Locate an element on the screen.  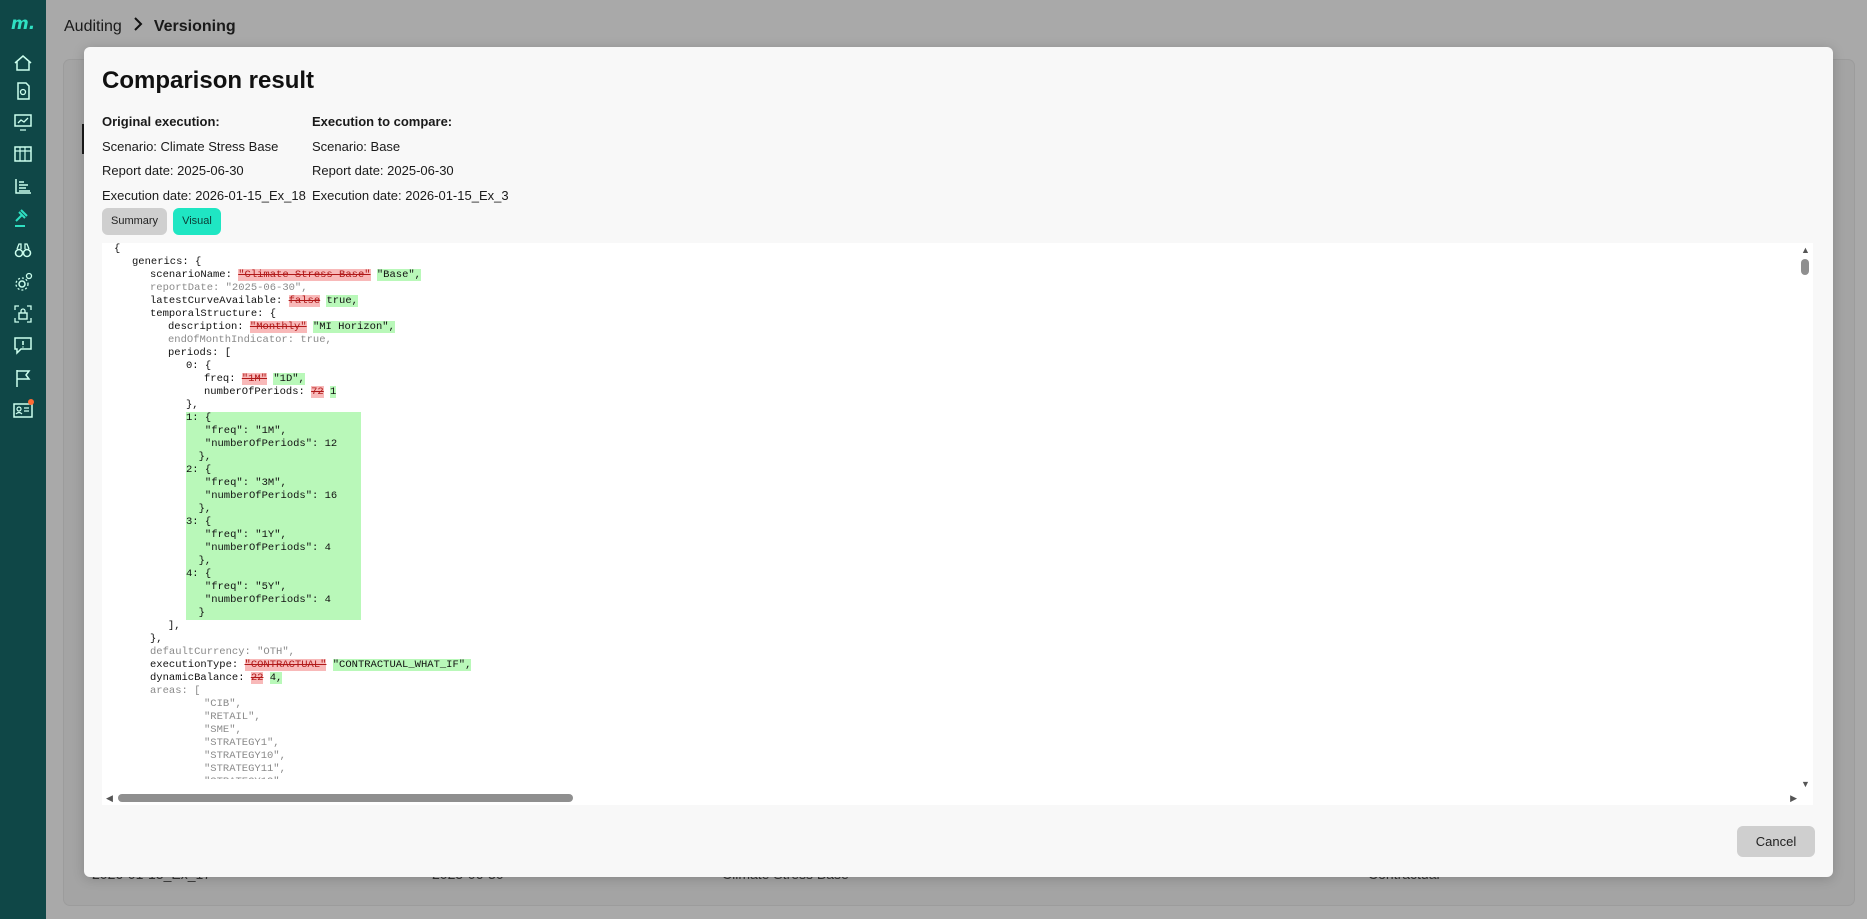
diff-line: 3: { is located at coordinates (954, 522).